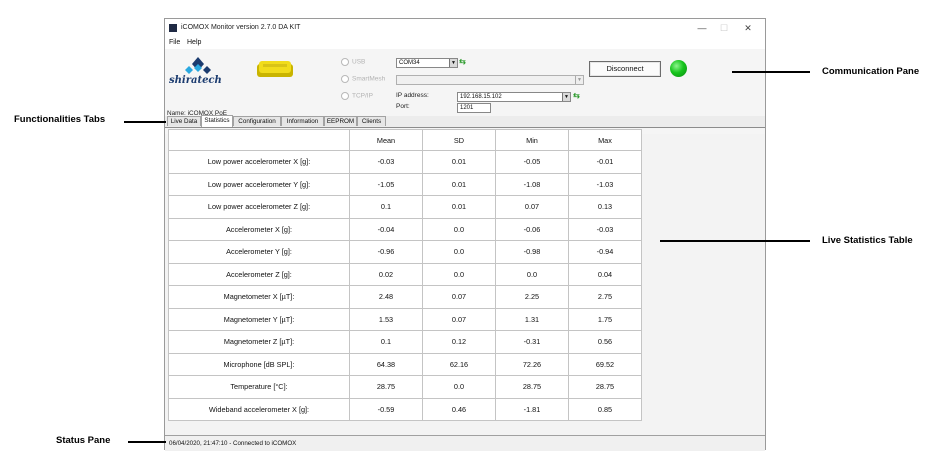  Describe the element at coordinates (748, 28) in the screenshot. I see `close-button: ✕` at that location.